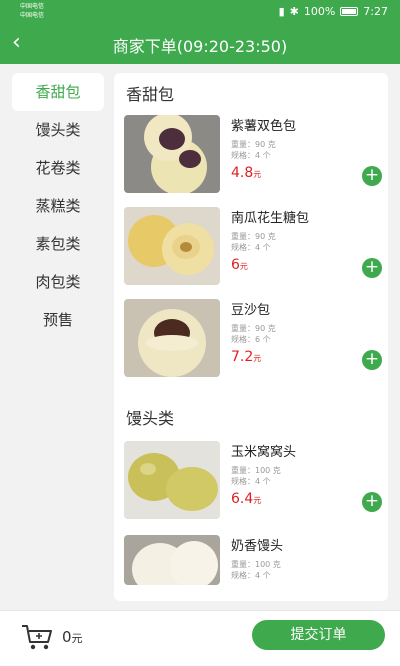 This screenshot has width=400, height=666. What do you see at coordinates (150, 94) in the screenshot?
I see `section-title: 香甜包` at bounding box center [150, 94].